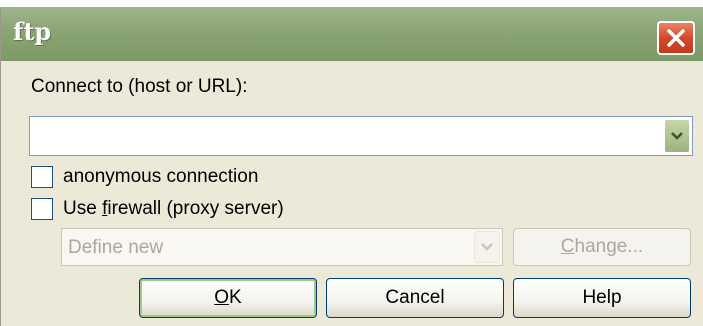  I want to click on firewall-checkbox, so click(42, 209).